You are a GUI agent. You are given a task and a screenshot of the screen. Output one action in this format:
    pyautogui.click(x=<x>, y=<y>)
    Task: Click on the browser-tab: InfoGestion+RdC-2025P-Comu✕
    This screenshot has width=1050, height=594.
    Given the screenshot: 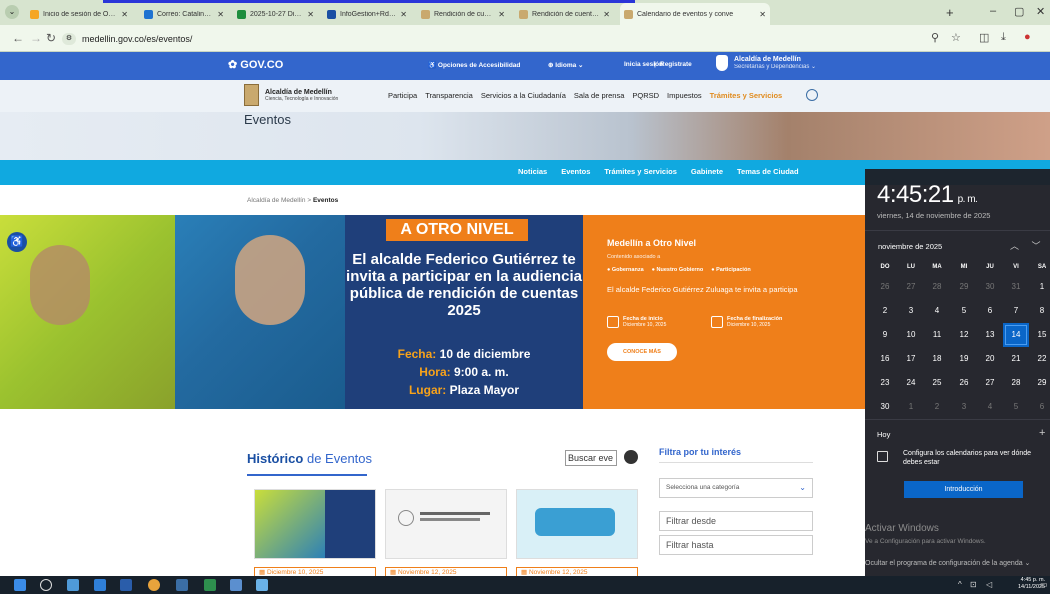 What is the action you would take?
    pyautogui.click(x=367, y=14)
    